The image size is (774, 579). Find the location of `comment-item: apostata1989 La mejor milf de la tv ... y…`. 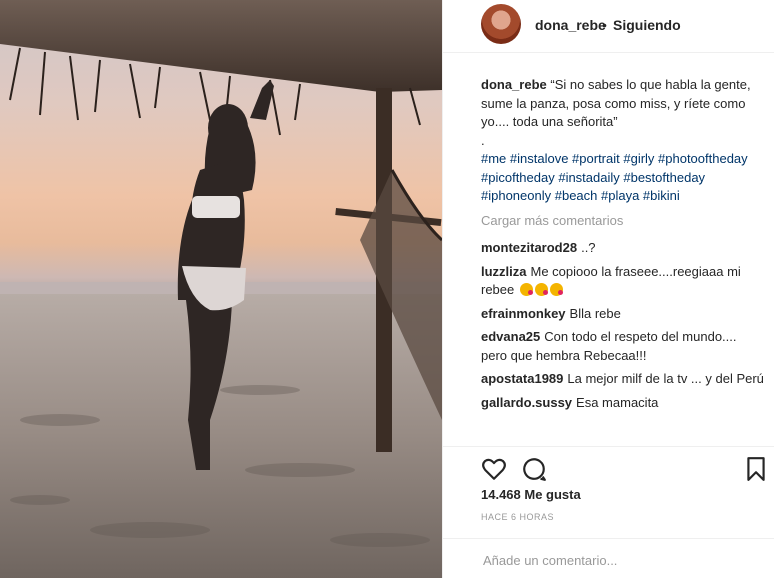

comment-item: apostata1989 La mejor milf de la tv ... y… is located at coordinates (623, 379).